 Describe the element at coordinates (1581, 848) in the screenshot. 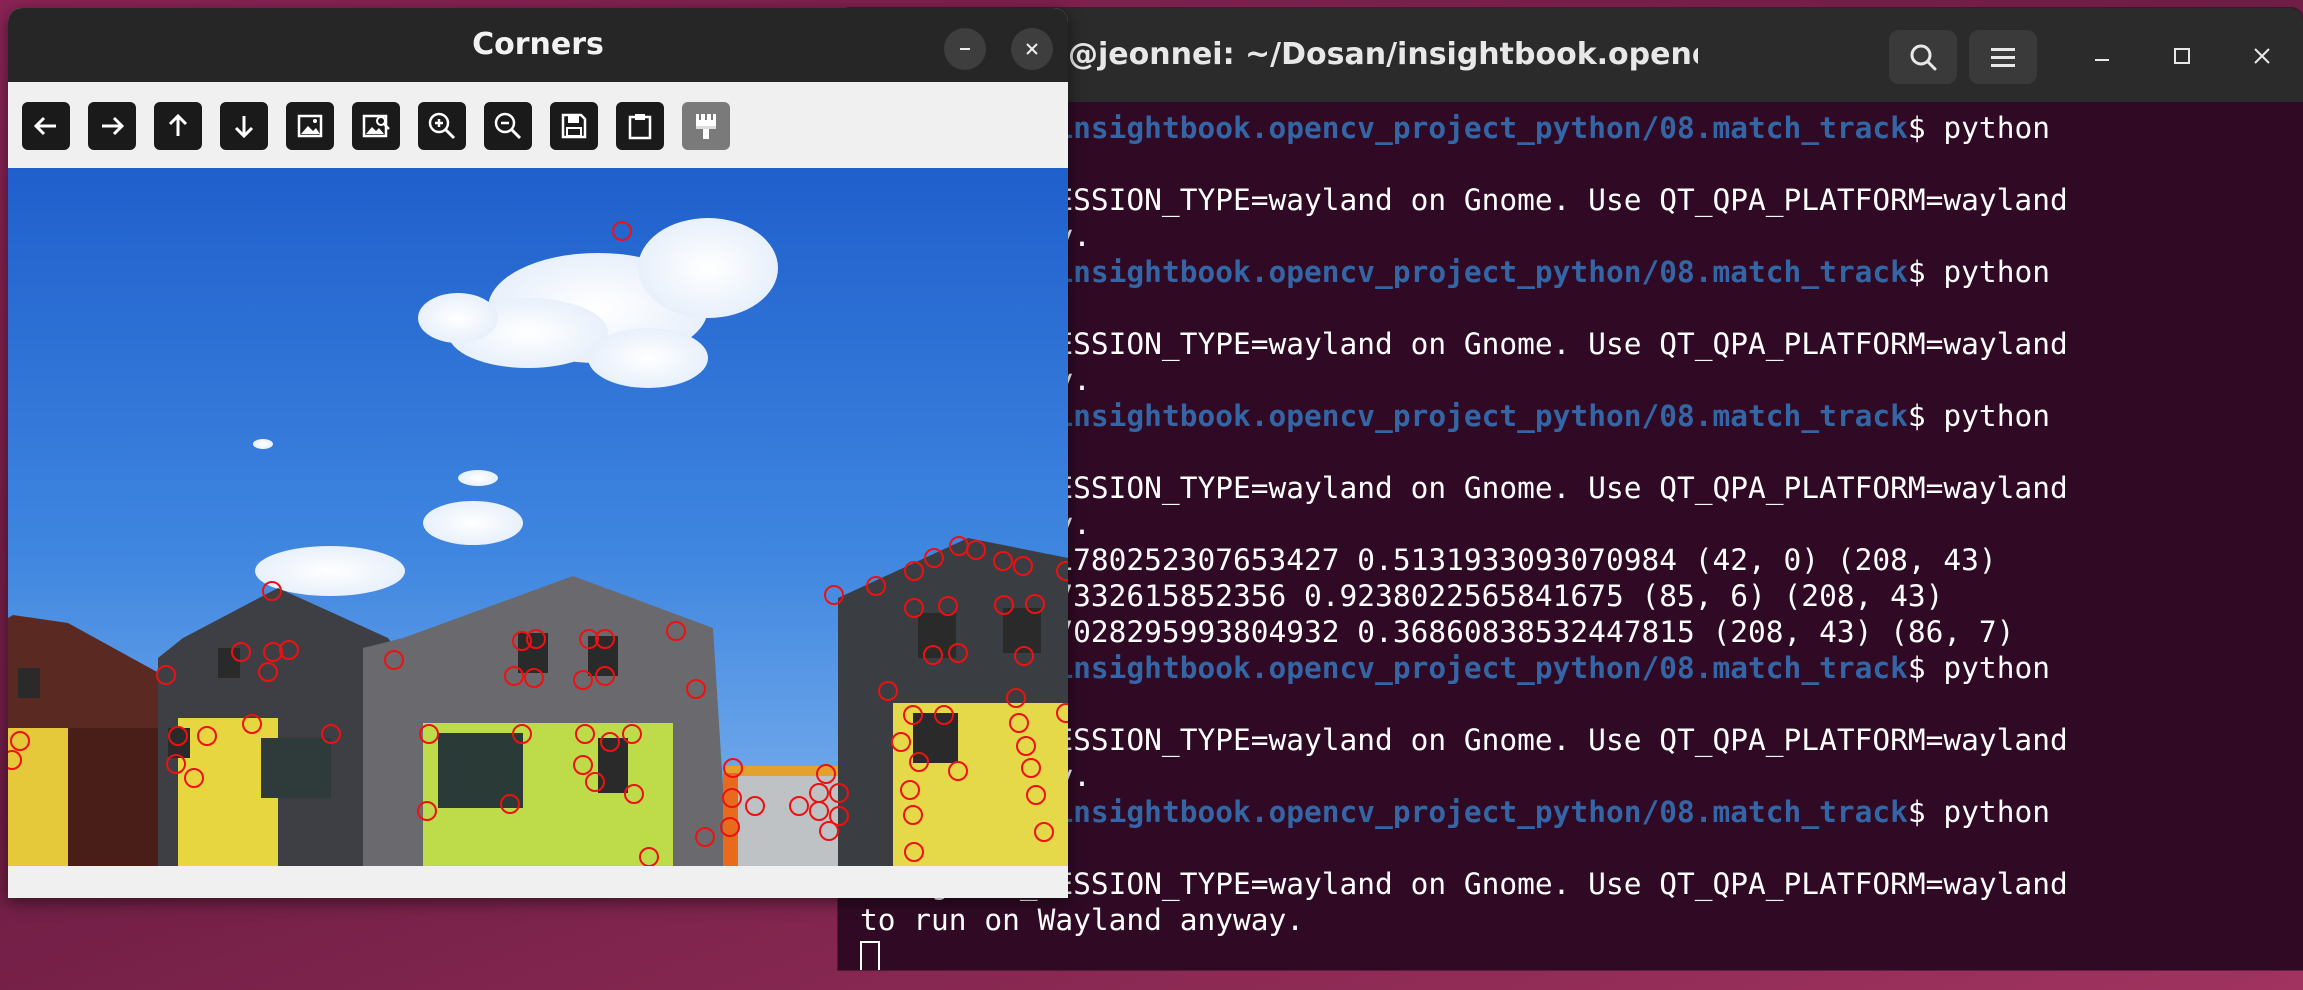

I see `terminal-line: Feature.py` at that location.